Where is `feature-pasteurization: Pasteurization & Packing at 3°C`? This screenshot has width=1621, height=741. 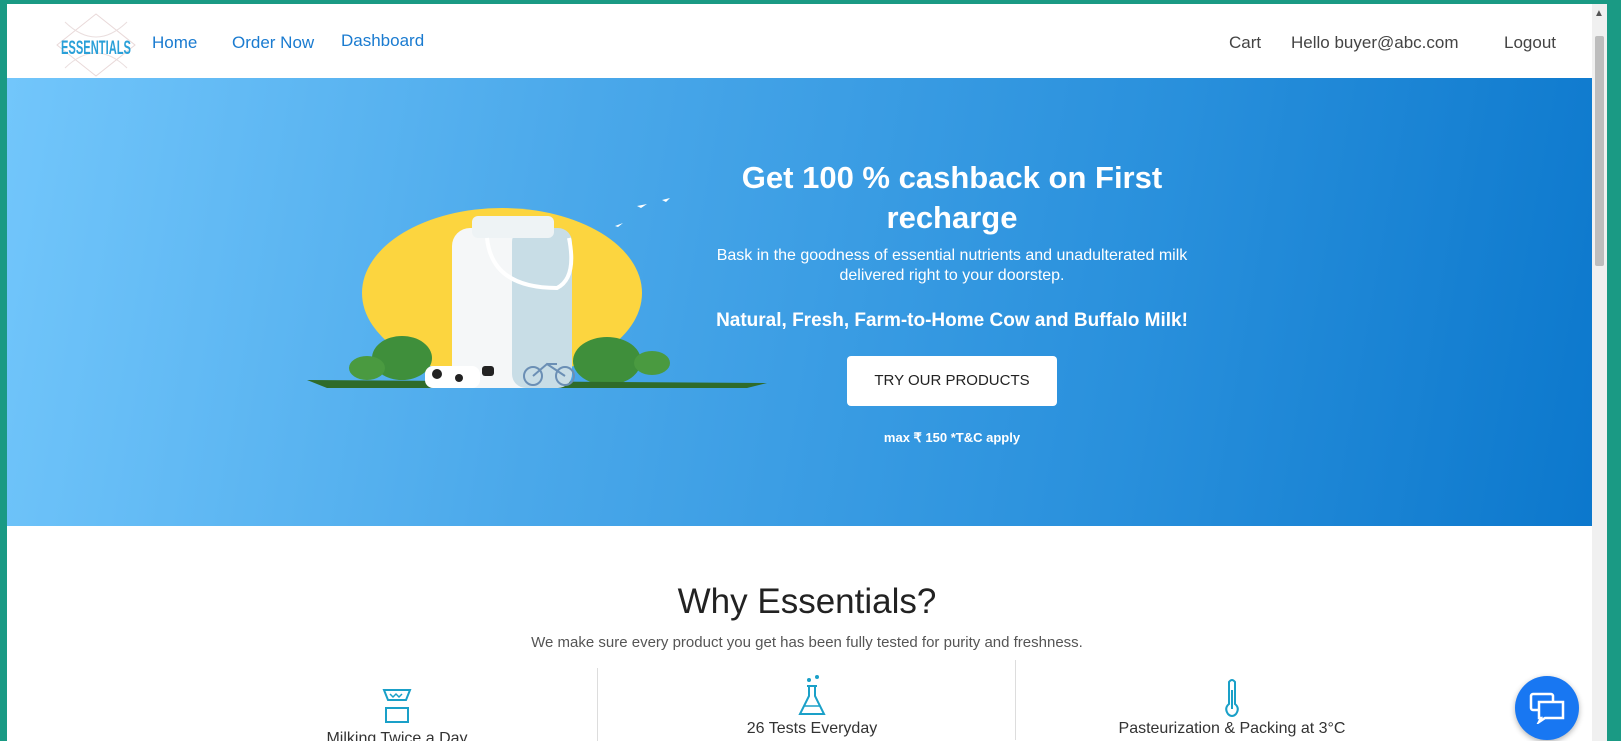
feature-pasteurization: Pasteurization & Packing at 3°C is located at coordinates (1232, 708).